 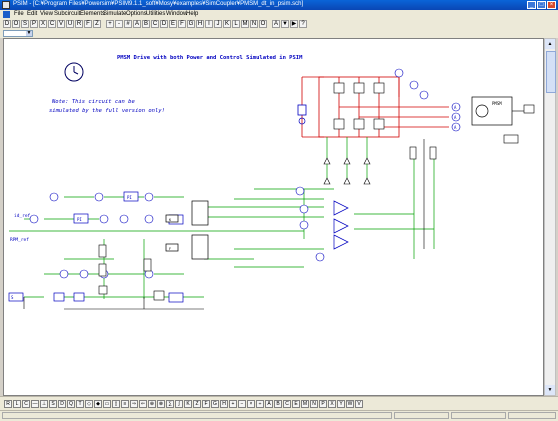 What do you see at coordinates (550, 390) in the screenshot?
I see `scroll-down-arrow: ▼` at bounding box center [550, 390].